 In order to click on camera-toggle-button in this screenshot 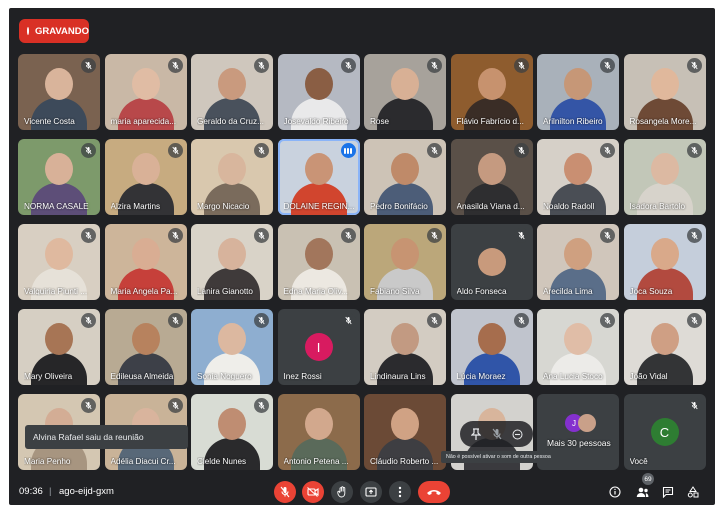, I will do `click(313, 492)`.